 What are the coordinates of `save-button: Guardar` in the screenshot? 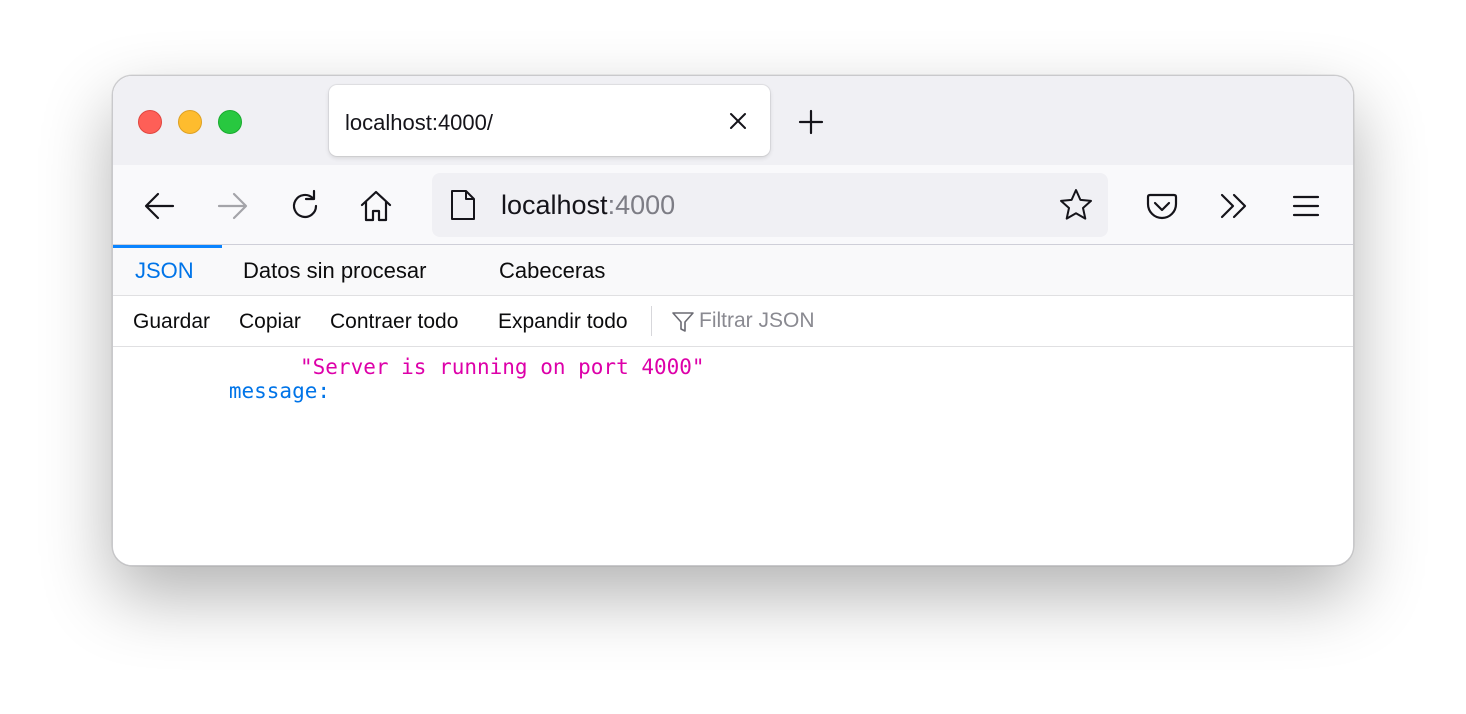 It's located at (171, 321).